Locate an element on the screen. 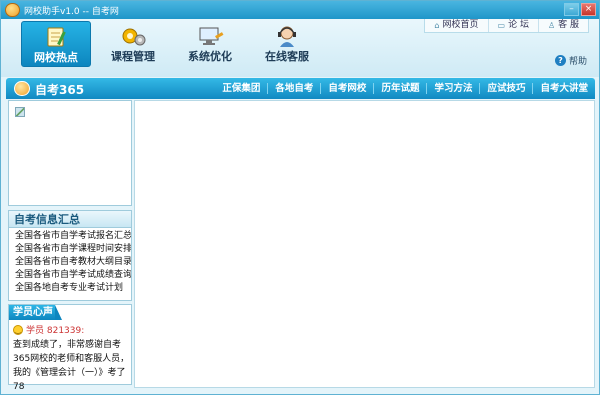  window-controls: – × is located at coordinates (580, 9).